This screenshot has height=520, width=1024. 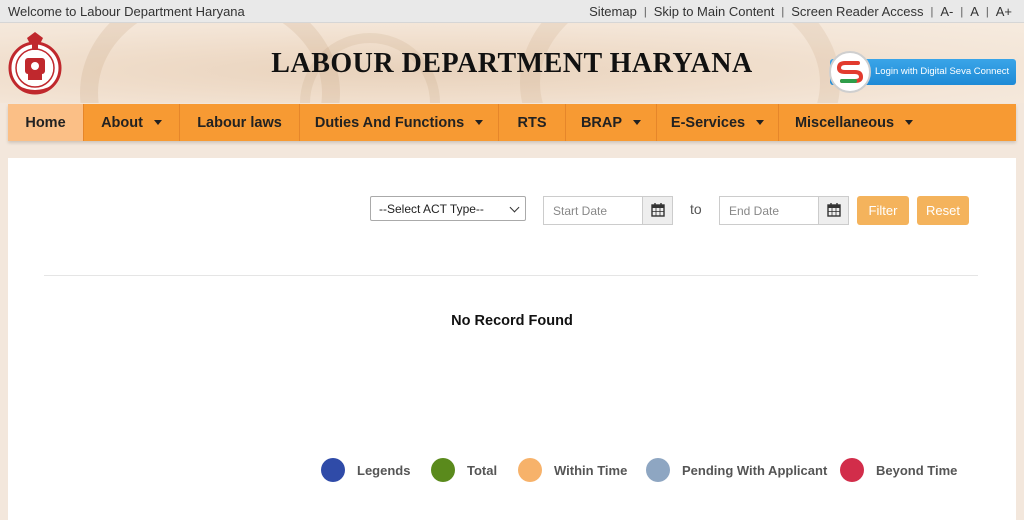 I want to click on nav-brap: BRAP, so click(x=611, y=122).